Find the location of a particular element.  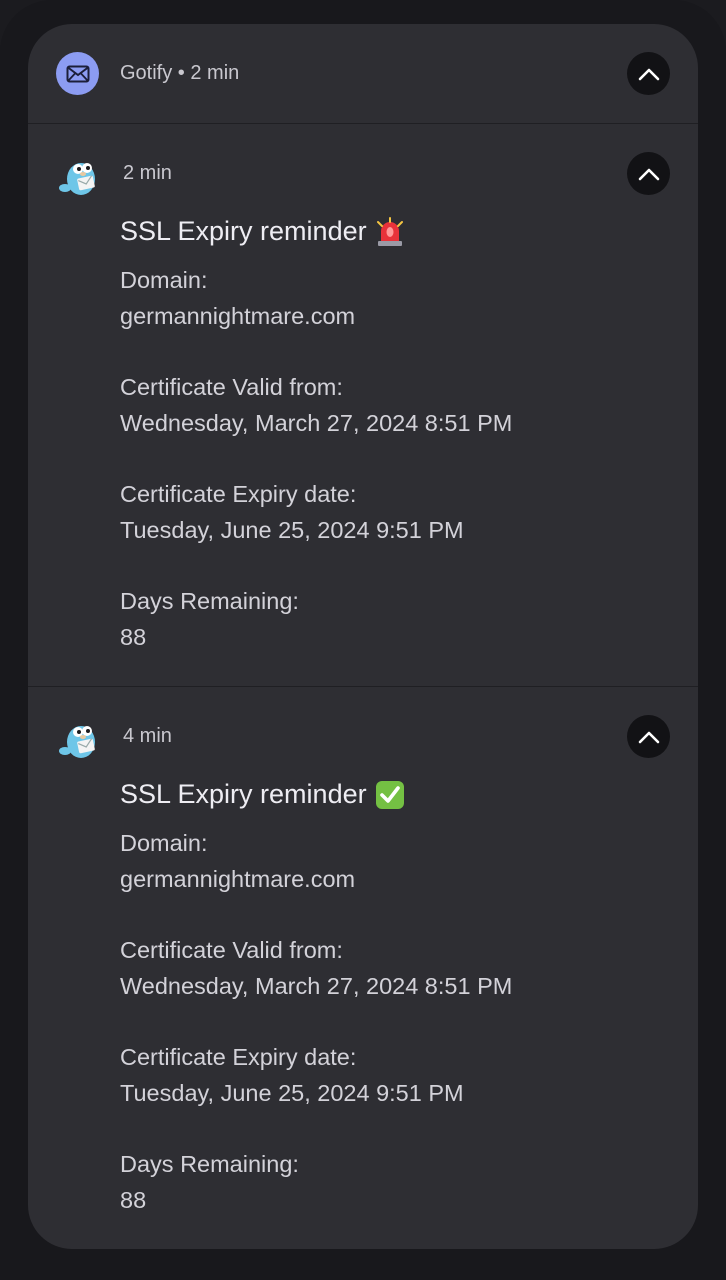

rotating-light-icon is located at coordinates (390, 231).